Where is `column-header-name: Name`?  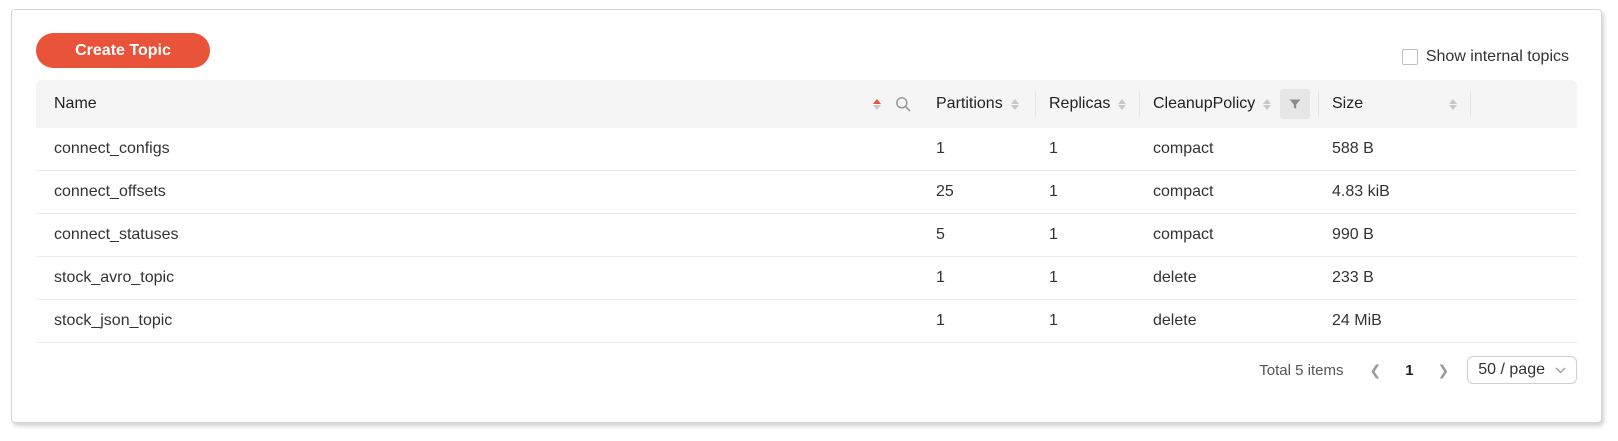
column-header-name: Name is located at coordinates (479, 104).